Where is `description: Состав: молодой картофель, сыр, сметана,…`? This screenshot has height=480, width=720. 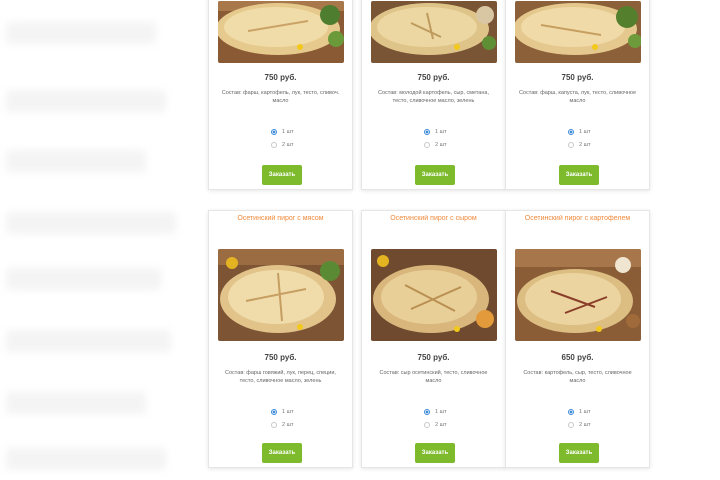
description: Состав: молодой картофель, сыр, сметана,… is located at coordinates (433, 97).